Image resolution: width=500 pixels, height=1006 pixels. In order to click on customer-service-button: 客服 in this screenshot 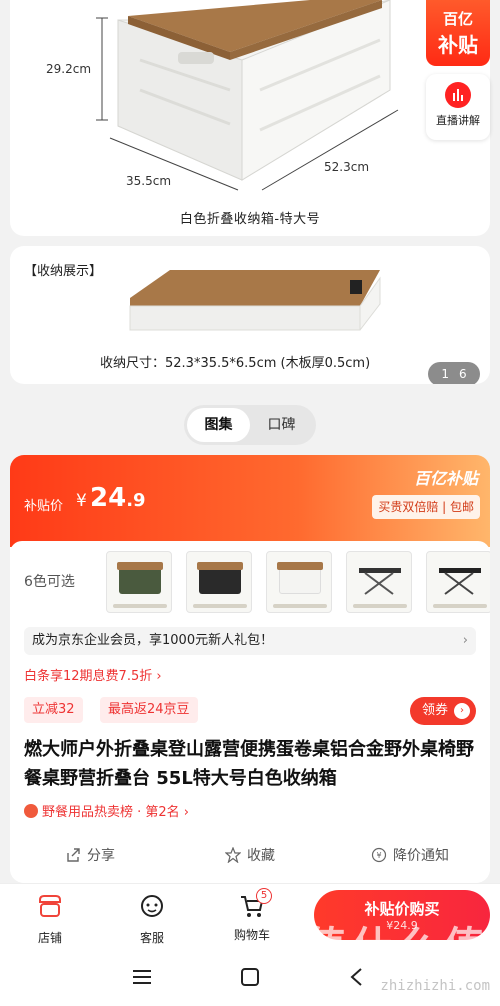, I will do `click(152, 919)`.